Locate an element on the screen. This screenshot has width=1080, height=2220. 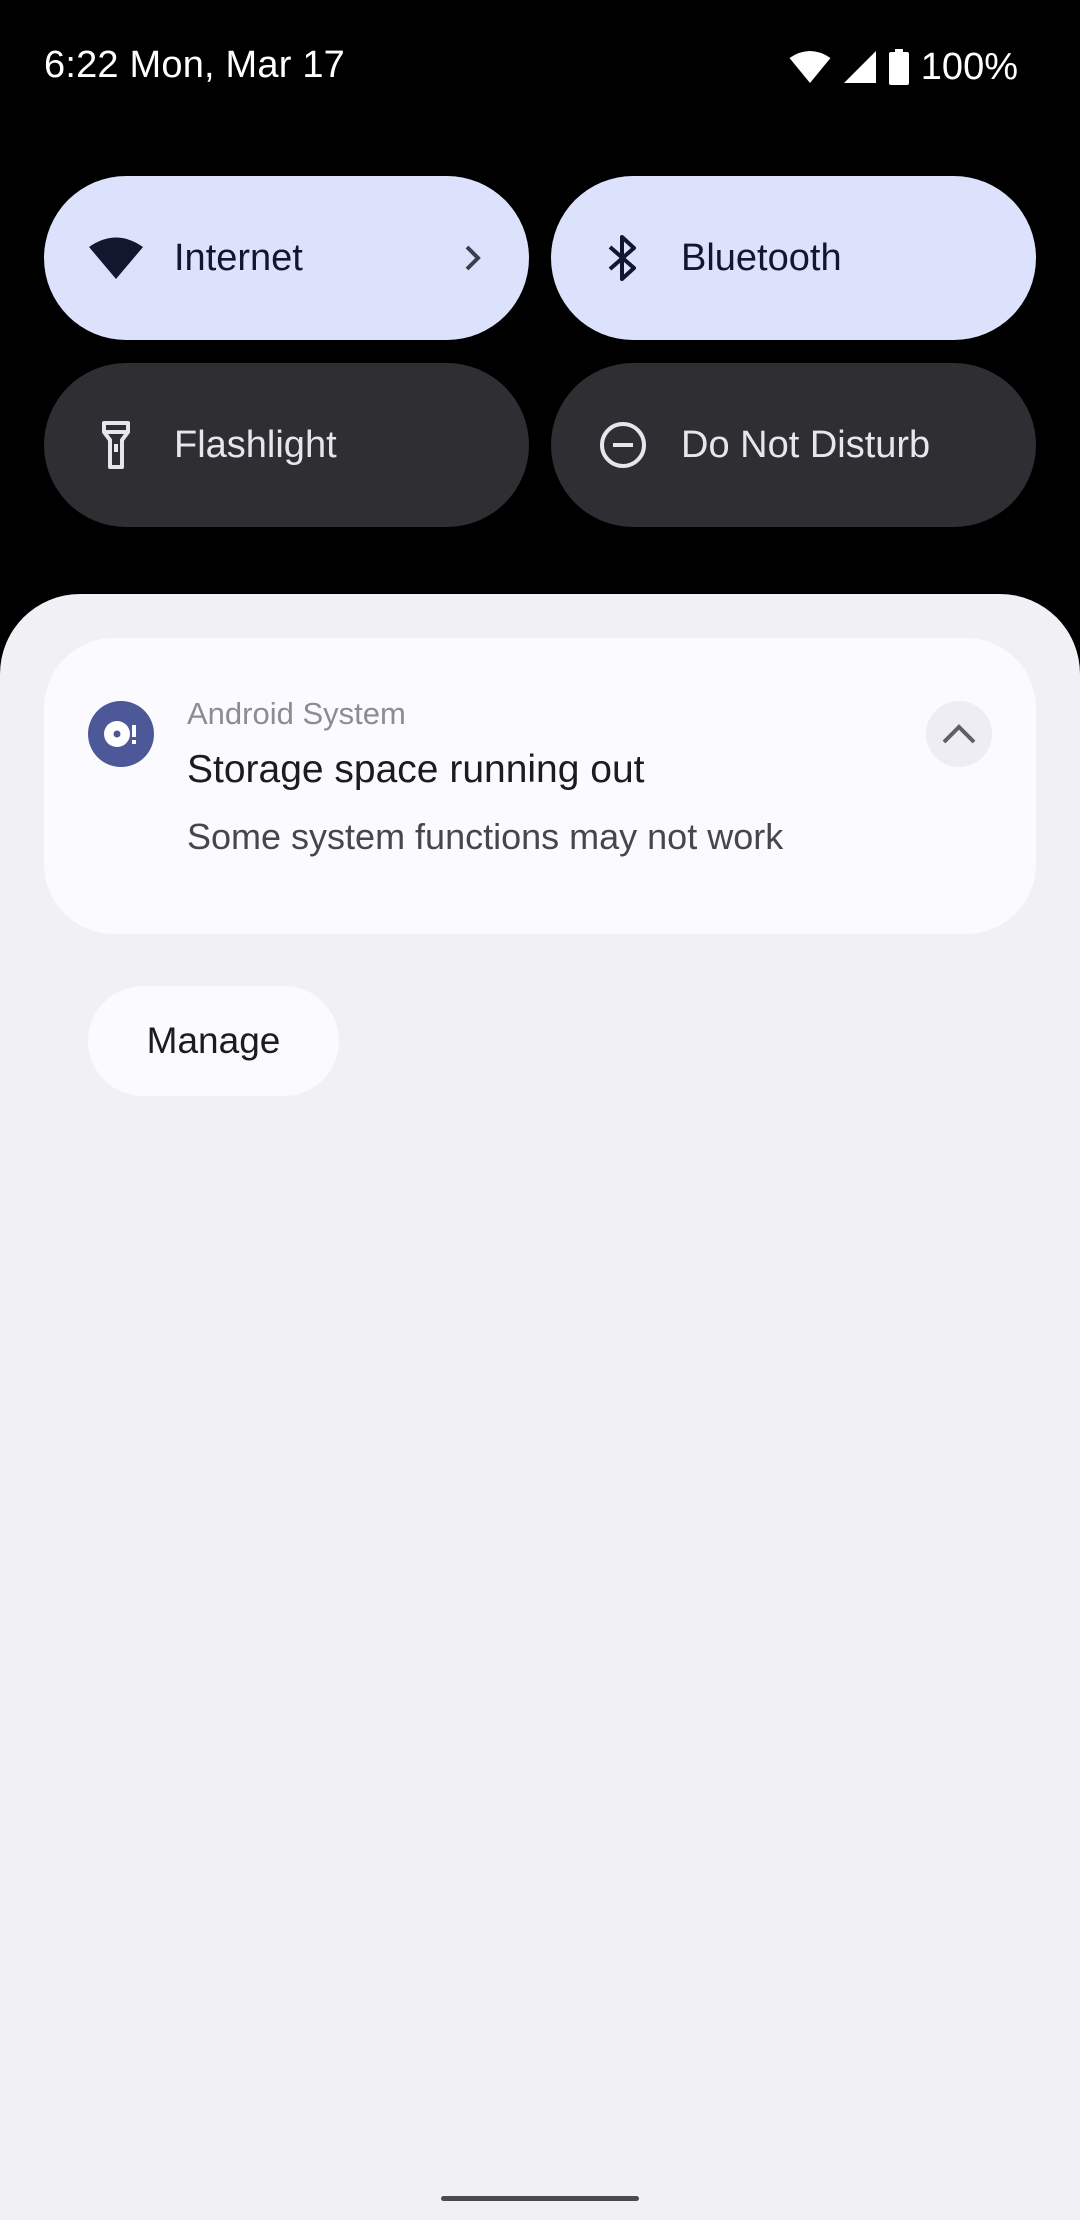
home-indicator is located at coordinates (540, 2198).